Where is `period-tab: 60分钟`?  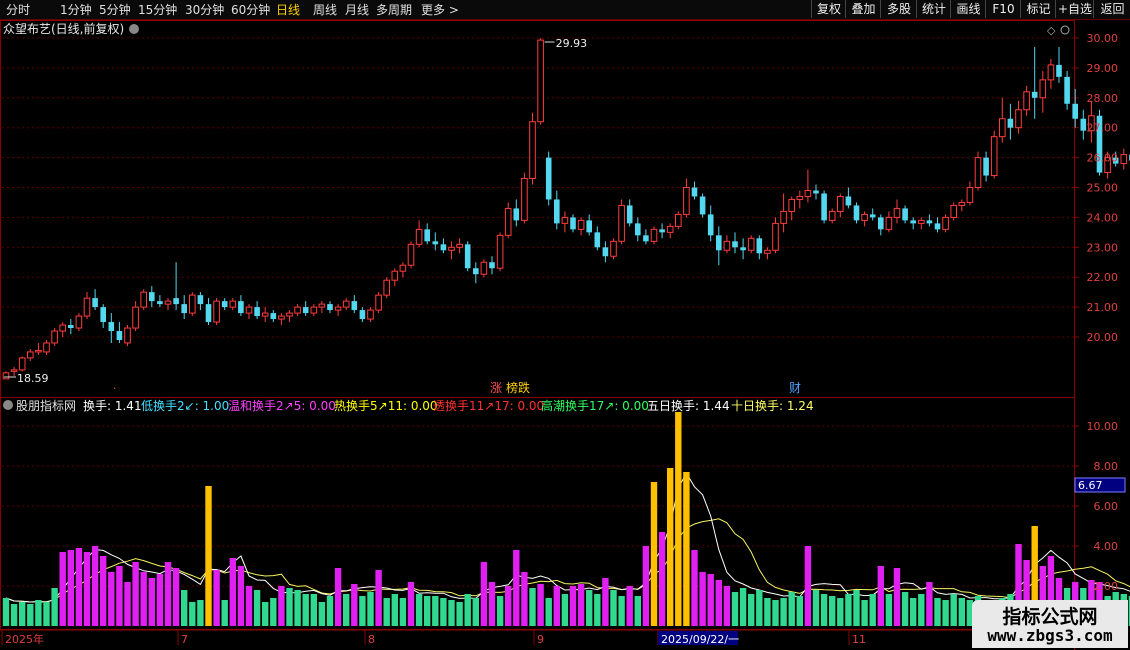 period-tab: 60分钟 is located at coordinates (250, 9).